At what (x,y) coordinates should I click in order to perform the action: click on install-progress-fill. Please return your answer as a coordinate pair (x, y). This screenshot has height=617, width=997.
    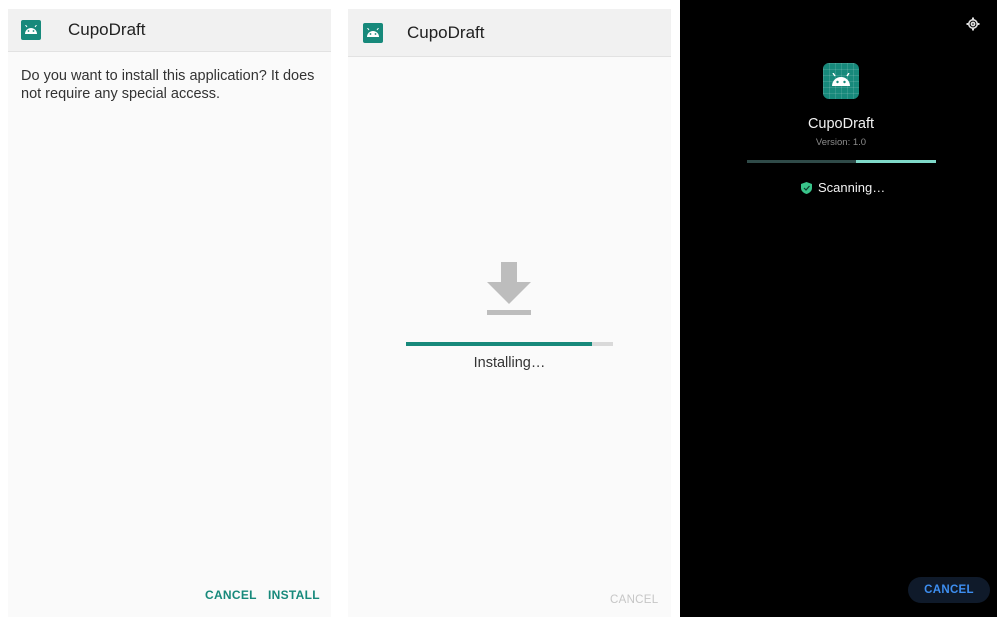
    Looking at the image, I should click on (499, 344).